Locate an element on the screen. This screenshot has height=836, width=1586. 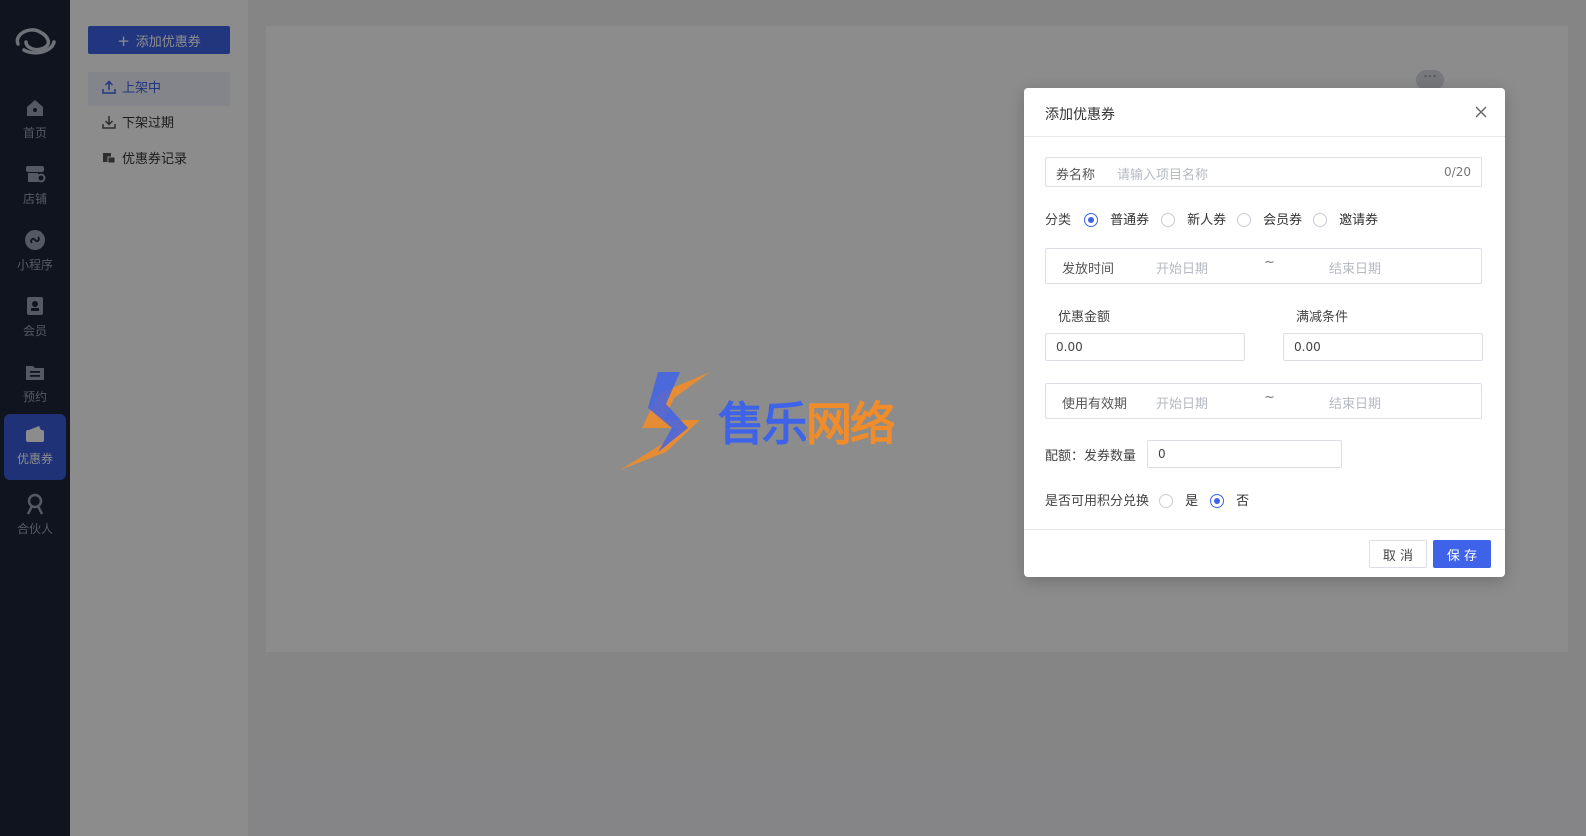
discount-amount-value: 0.00 is located at coordinates (1069, 347).